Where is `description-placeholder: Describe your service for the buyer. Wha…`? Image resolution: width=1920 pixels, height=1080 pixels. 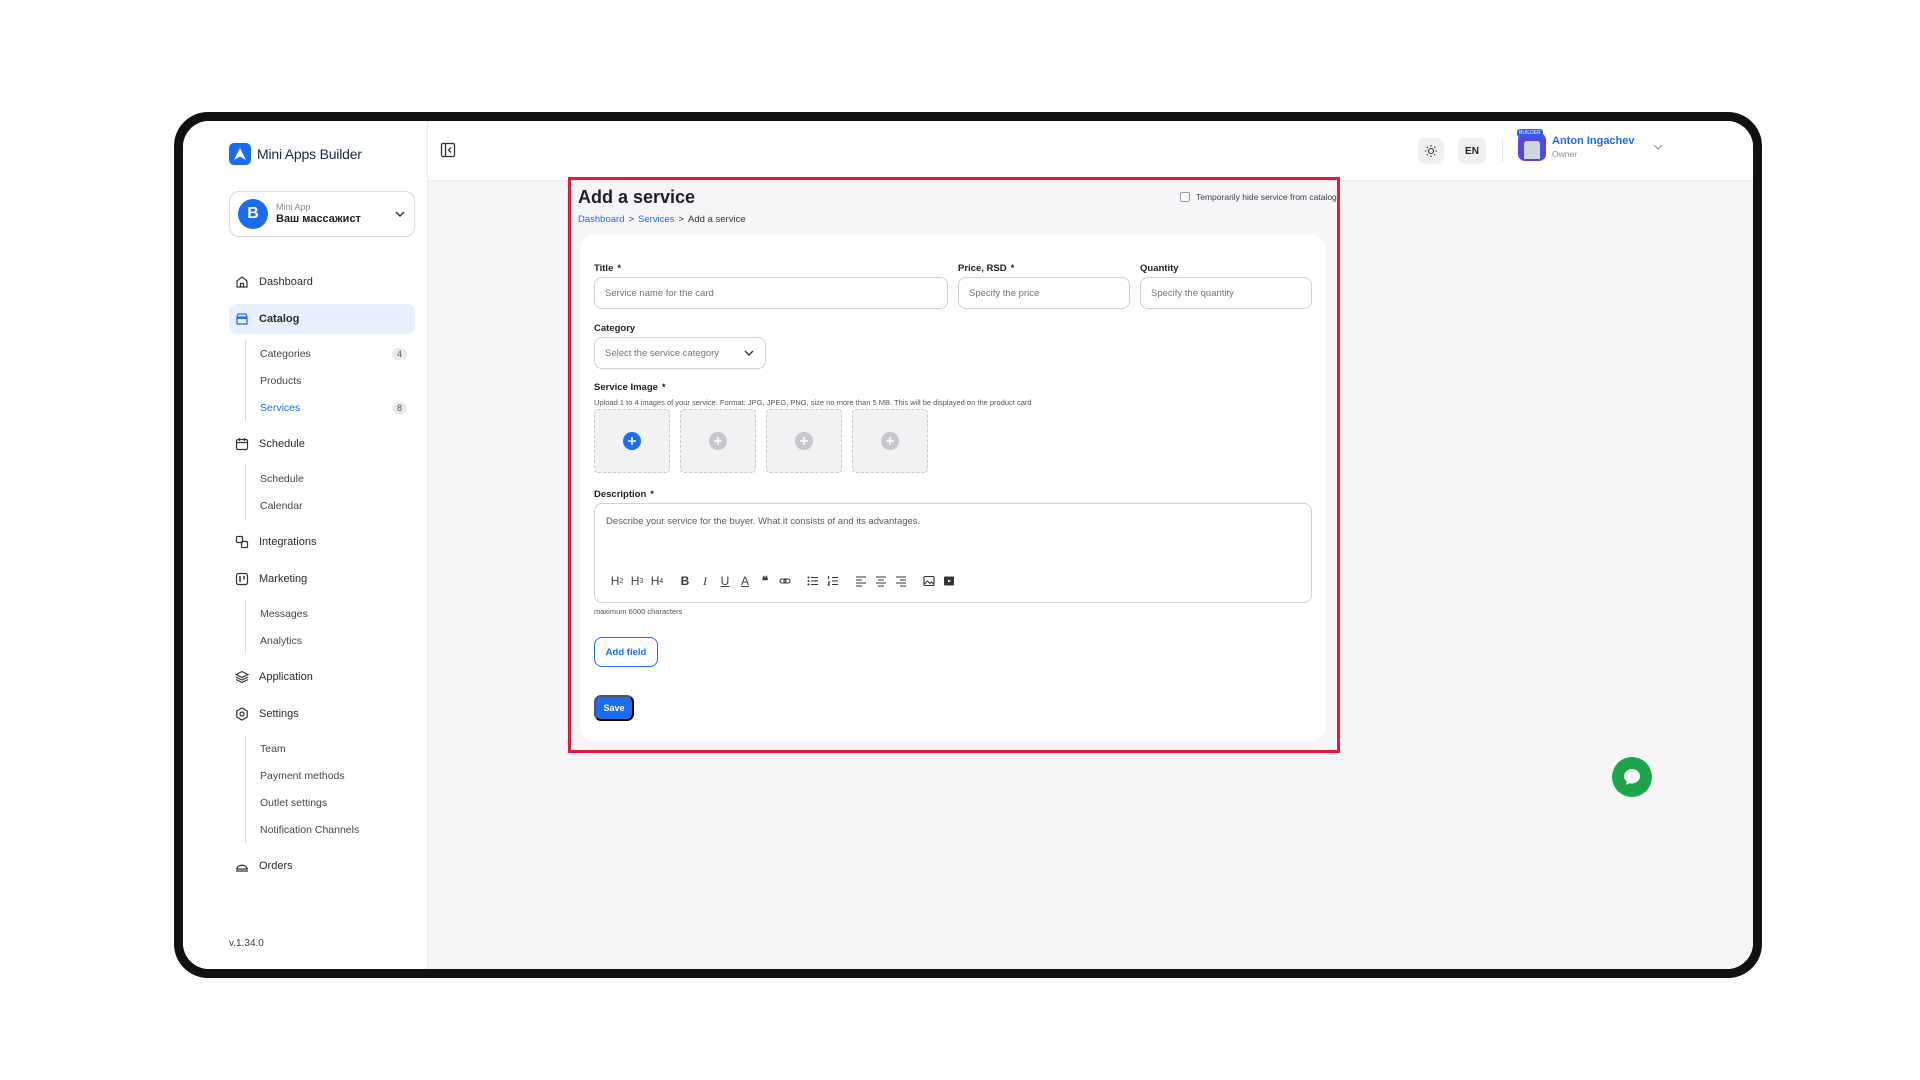 description-placeholder: Describe your service for the buyer. Wha… is located at coordinates (763, 521).